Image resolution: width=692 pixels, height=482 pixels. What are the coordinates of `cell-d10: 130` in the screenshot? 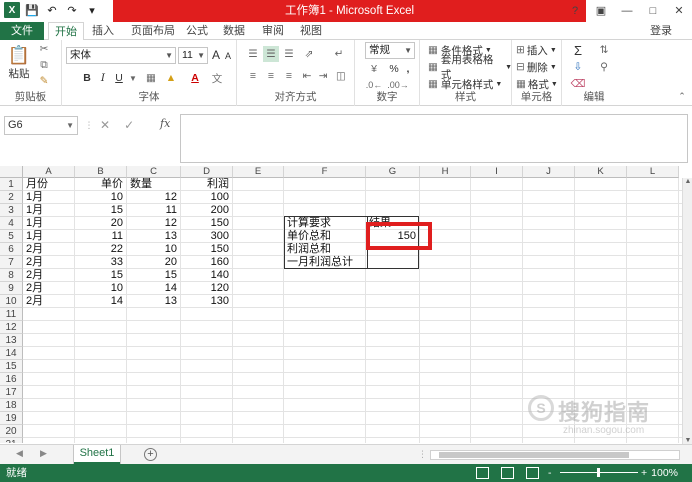 It's located at (207, 301).